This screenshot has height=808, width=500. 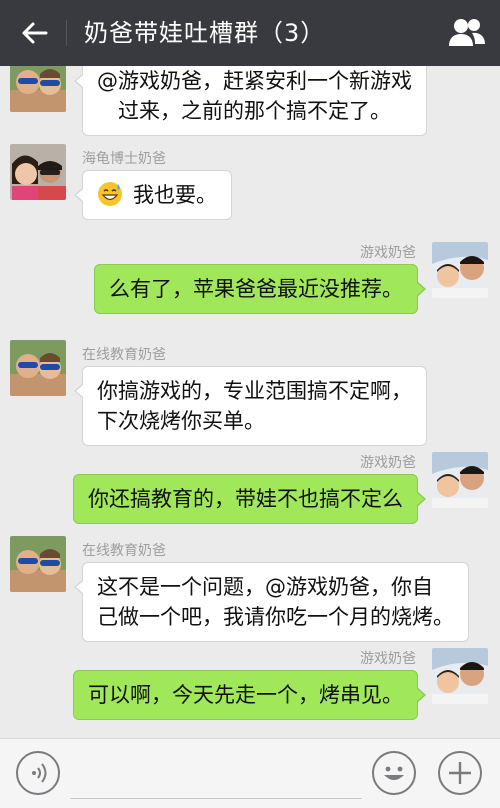 I want to click on chat-title: 奶爸带娃吐槽群（3）, so click(x=205, y=33).